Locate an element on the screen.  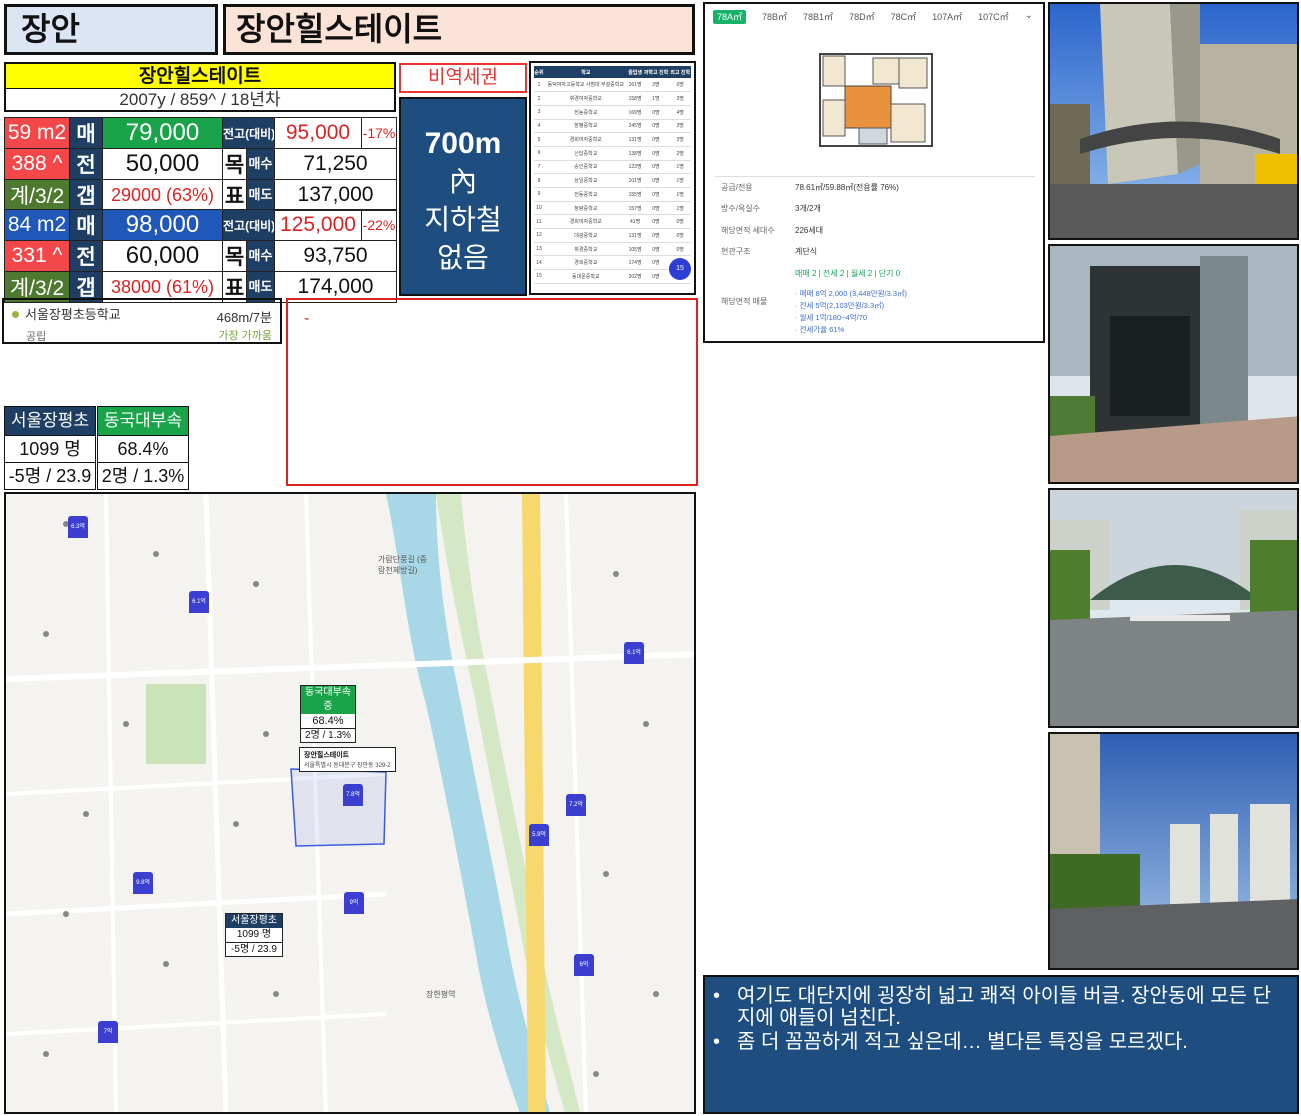
price-pin: 7.8억 is located at coordinates (353, 795).